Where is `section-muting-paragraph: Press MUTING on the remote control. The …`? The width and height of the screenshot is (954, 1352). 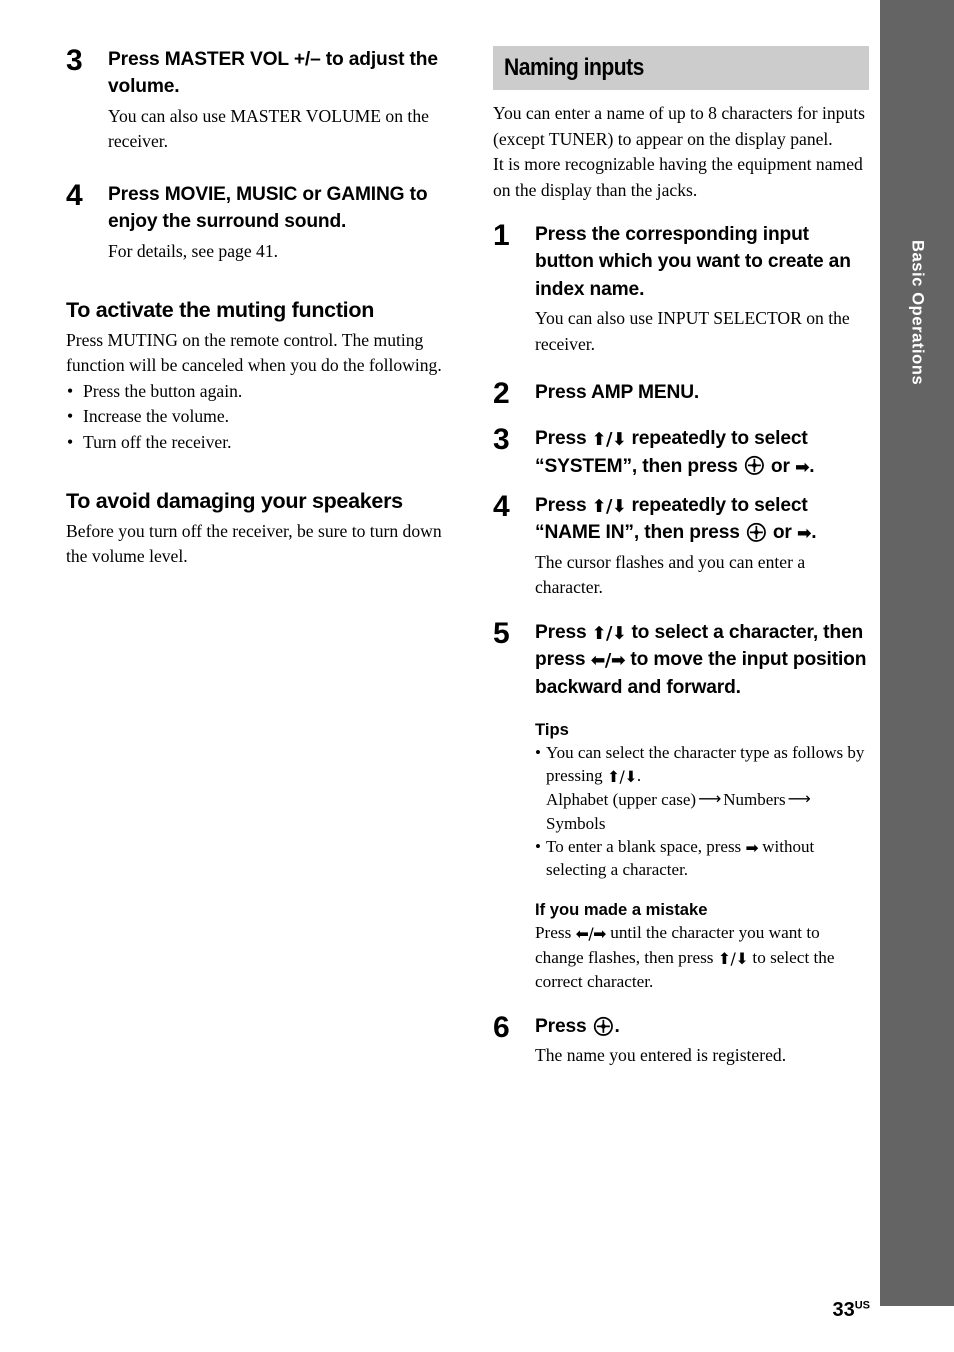 section-muting-paragraph: Press MUTING on the remote control. The … is located at coordinates (254, 352).